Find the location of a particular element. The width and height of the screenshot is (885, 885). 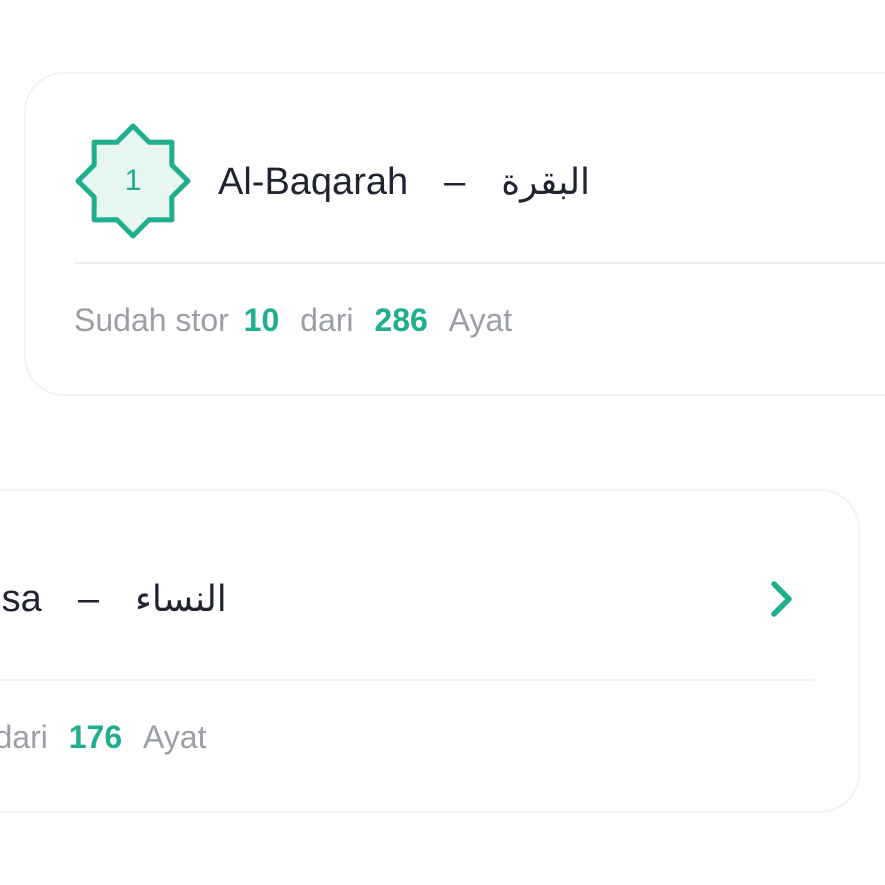

surah-title-row: n-Nisa – النساء is located at coordinates (113, 599).